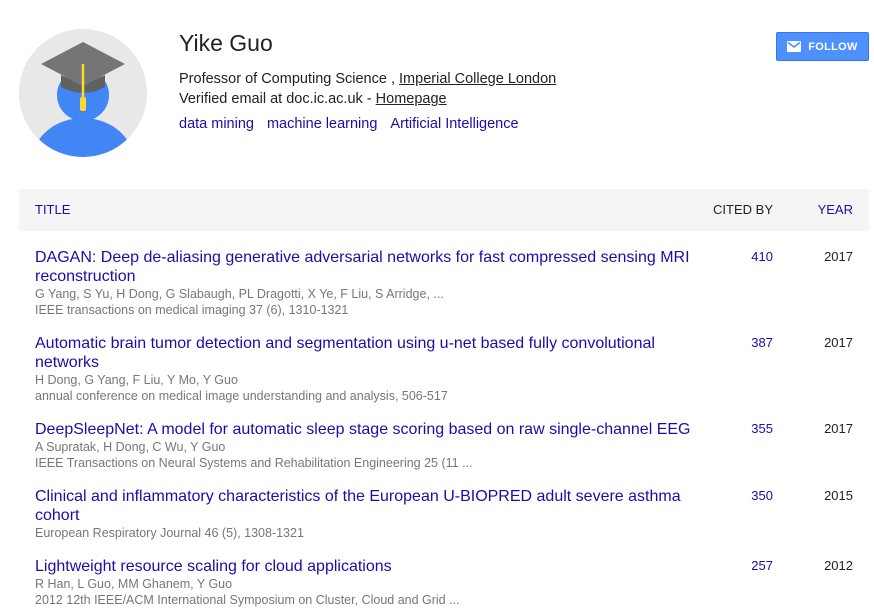 This screenshot has height=608, width=874. I want to click on article-cited-count: 257, so click(762, 565).